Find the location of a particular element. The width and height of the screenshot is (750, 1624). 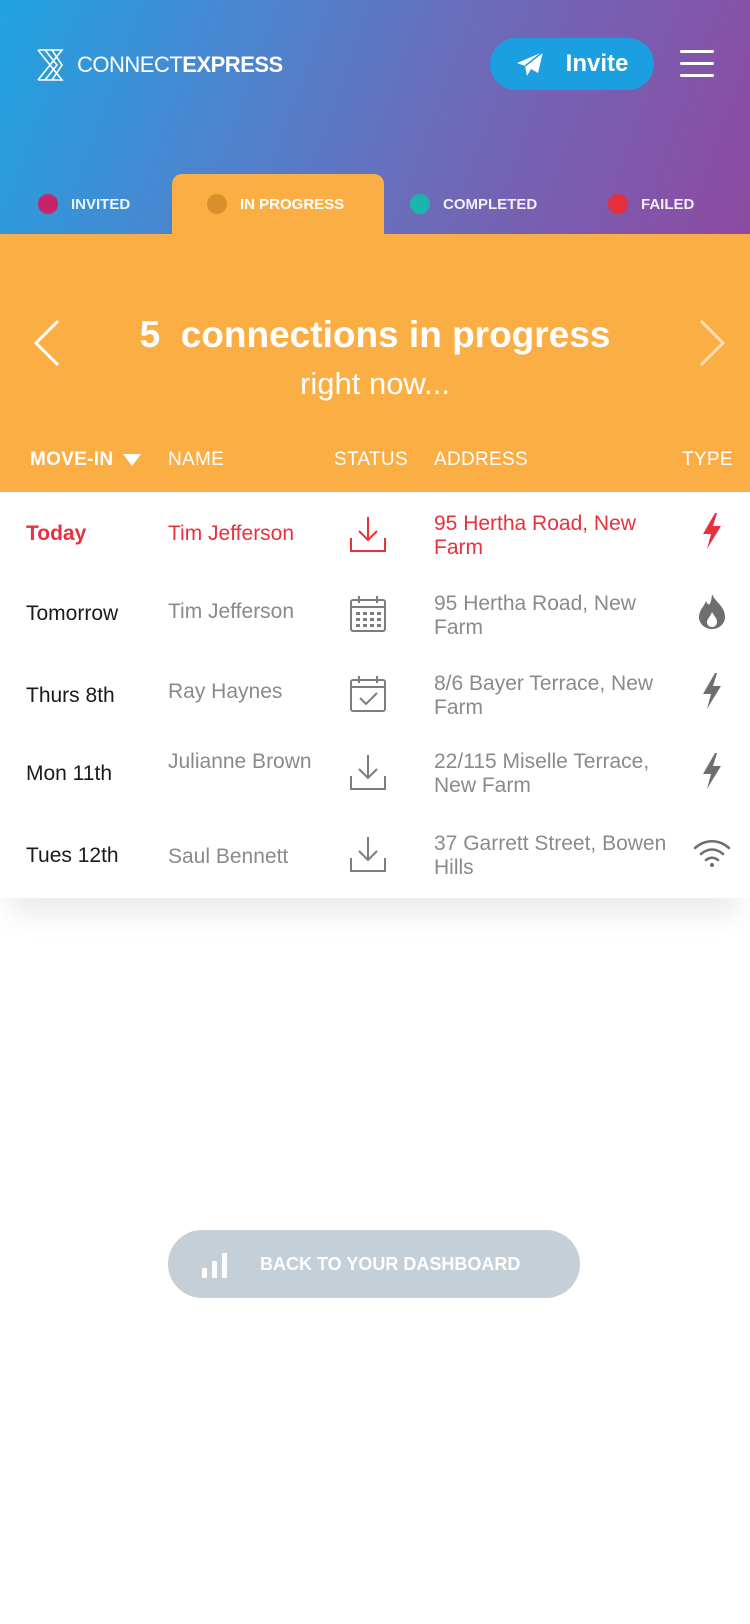

move-in-date: Tomorrow is located at coordinates (72, 613).